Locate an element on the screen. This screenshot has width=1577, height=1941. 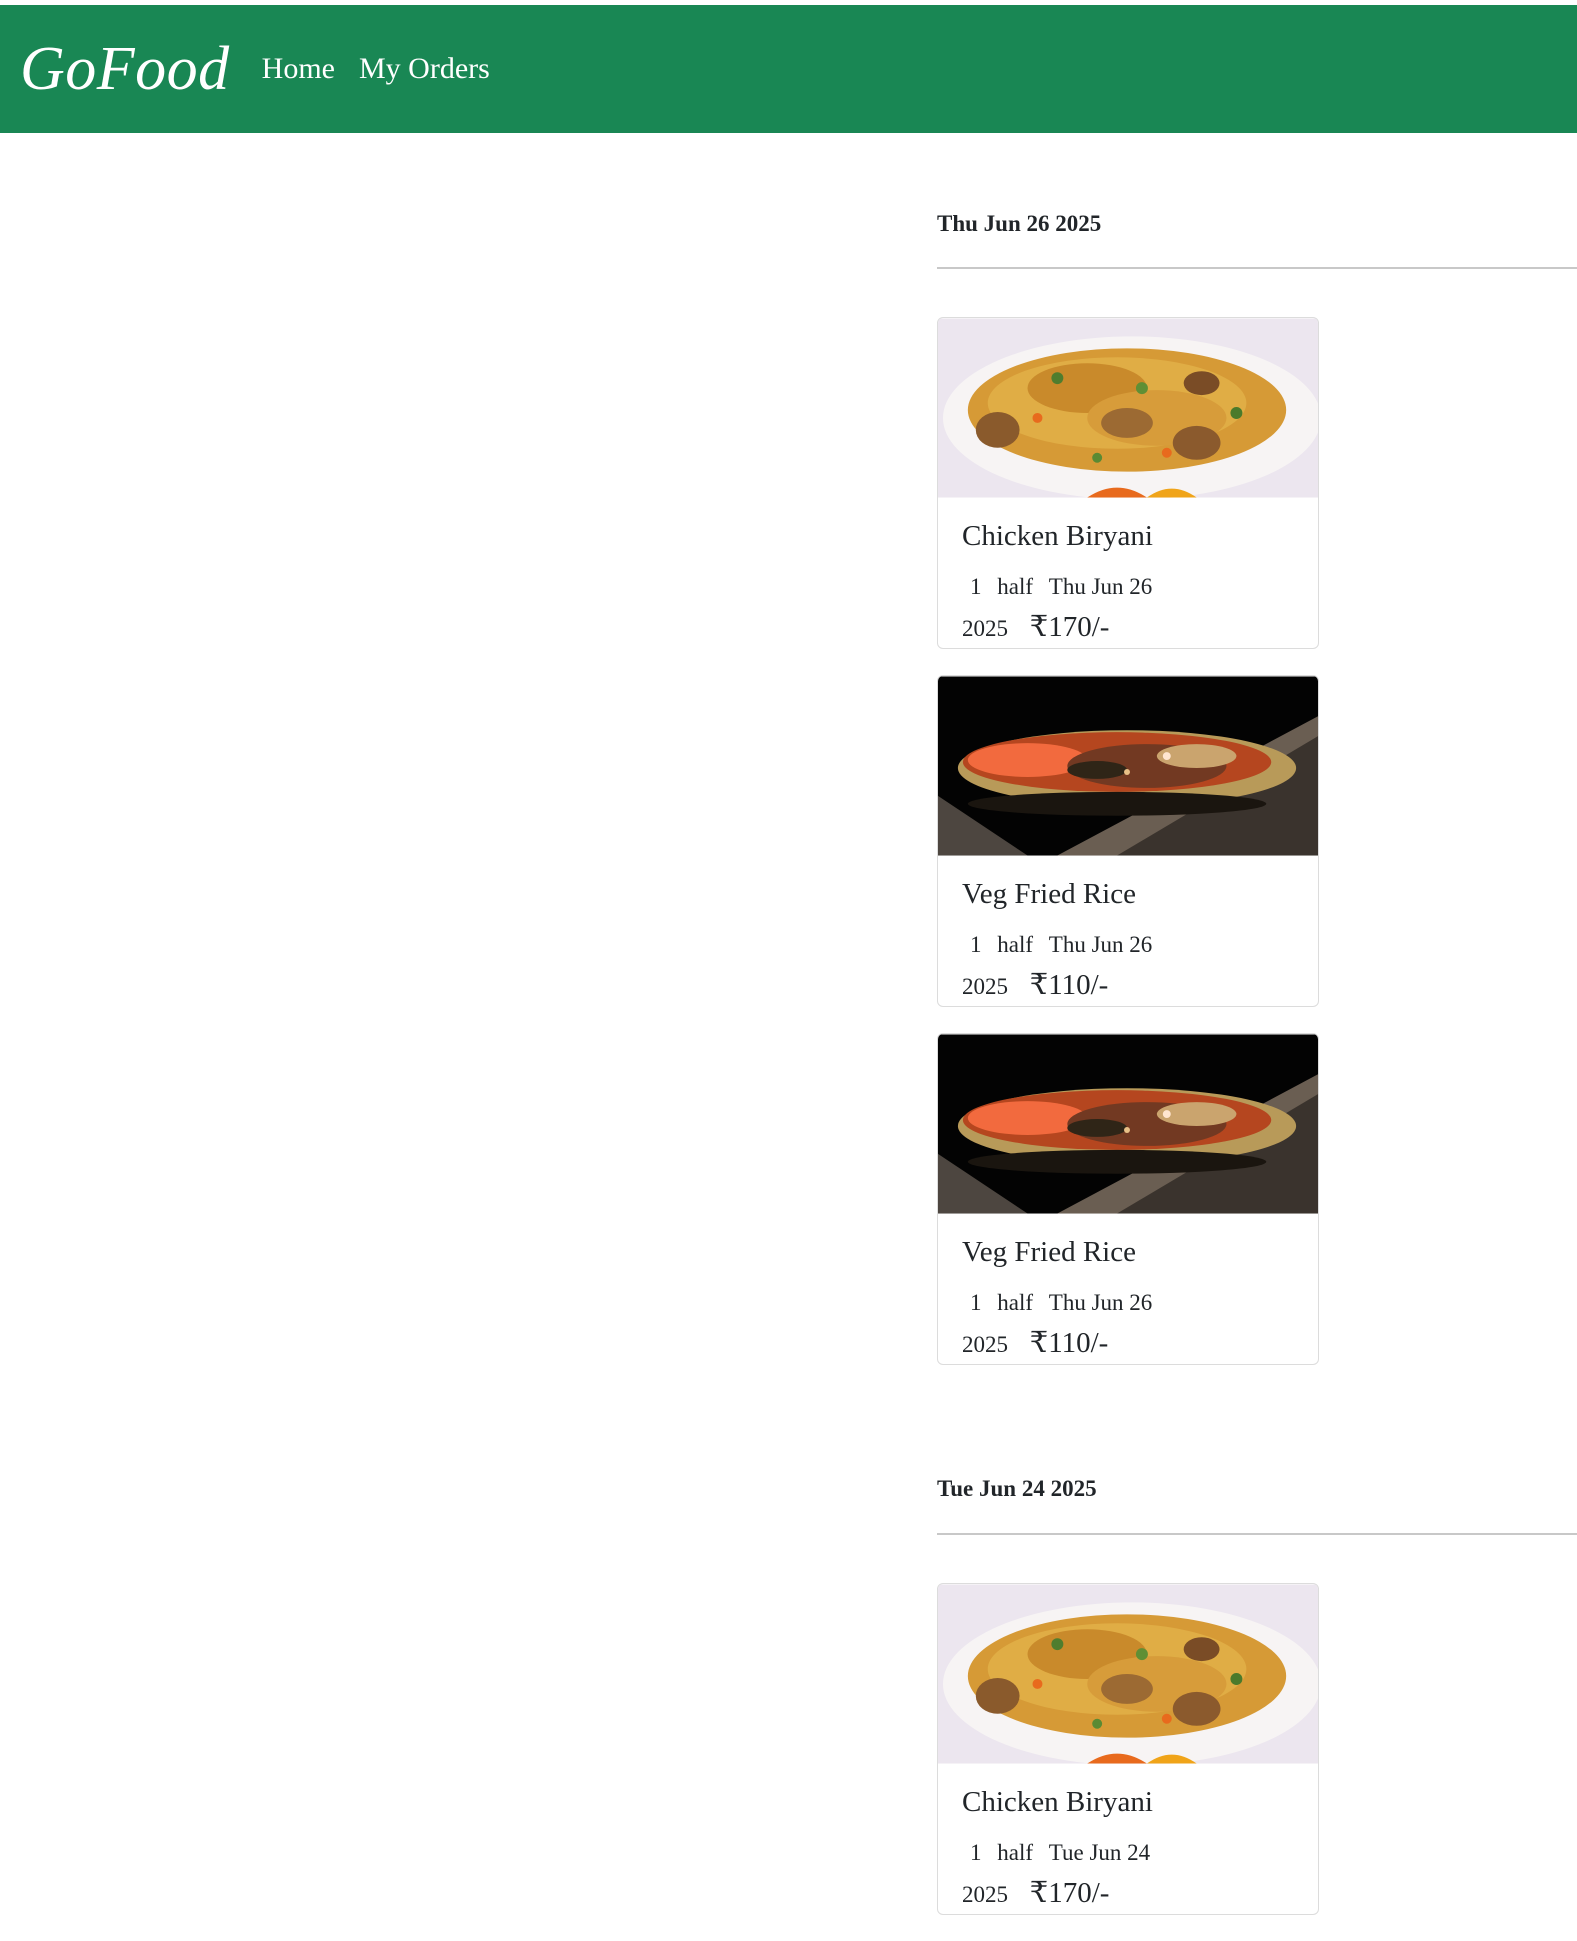
nav-home-link: Home is located at coordinates (298, 69).